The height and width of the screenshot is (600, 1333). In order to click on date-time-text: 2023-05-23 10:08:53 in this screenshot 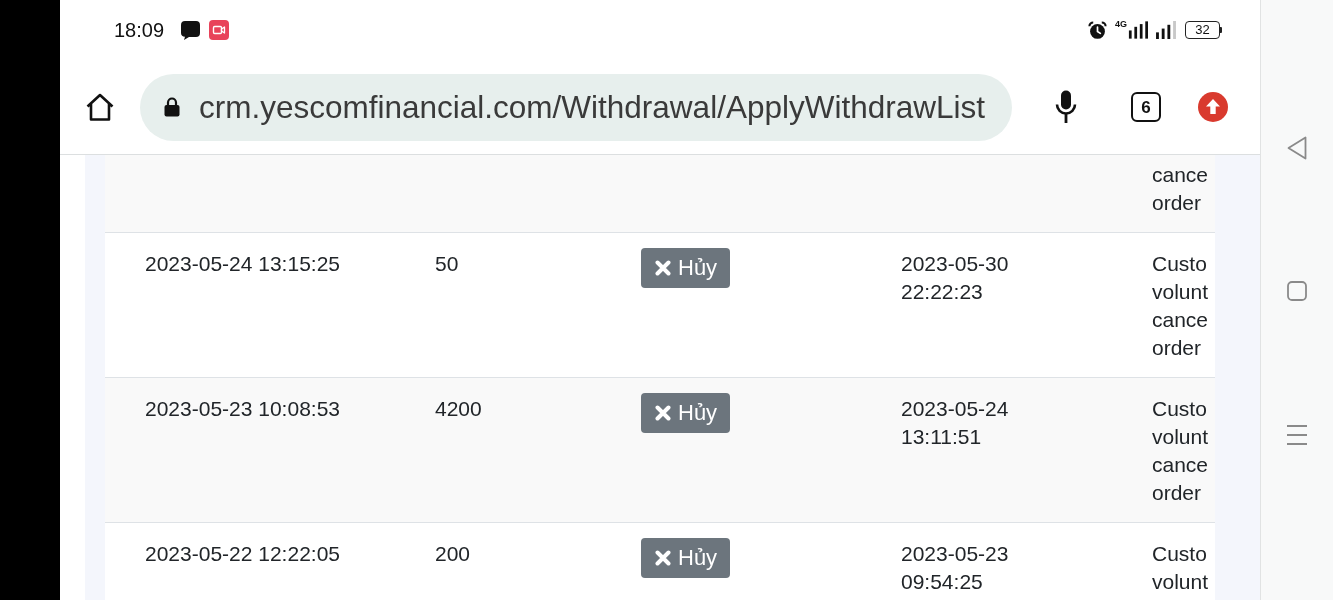, I will do `click(242, 409)`.